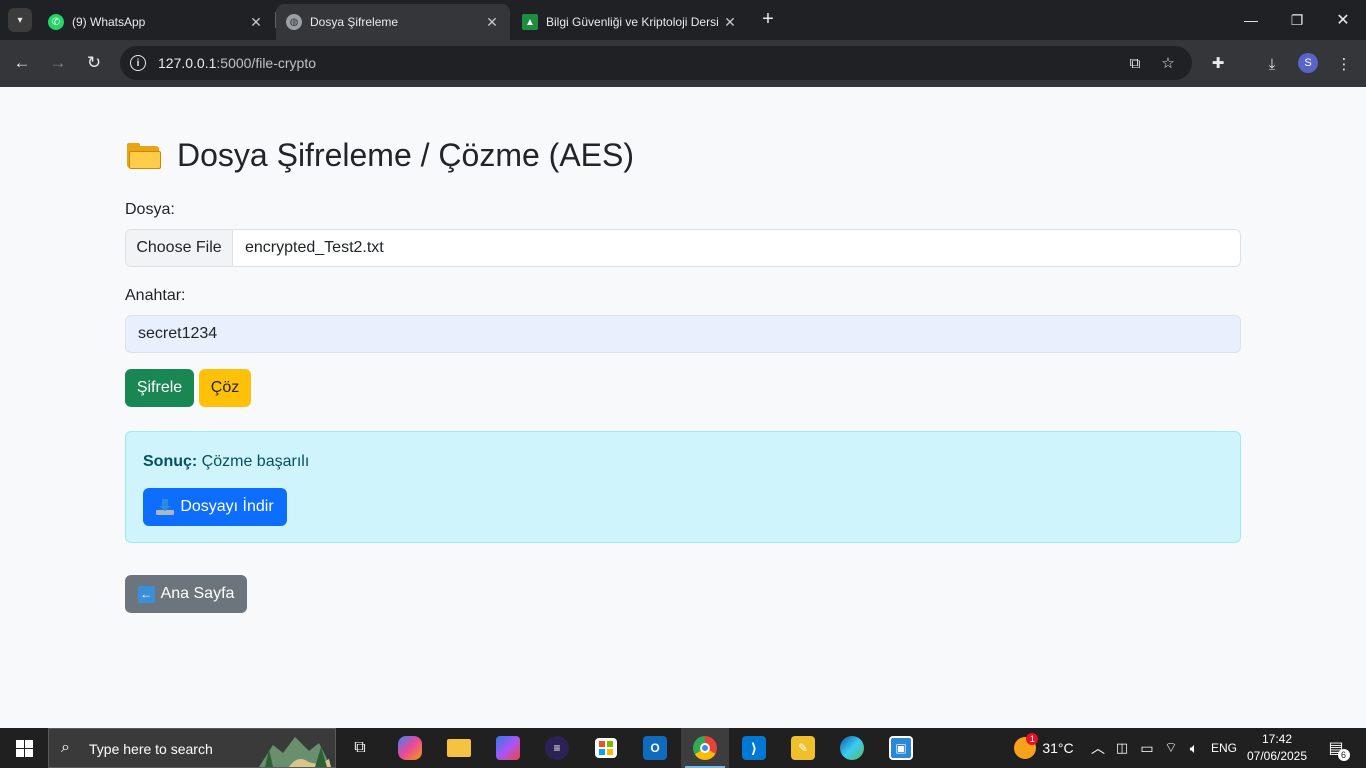  Describe the element at coordinates (143, 156) in the screenshot. I see `folder-icon` at that location.